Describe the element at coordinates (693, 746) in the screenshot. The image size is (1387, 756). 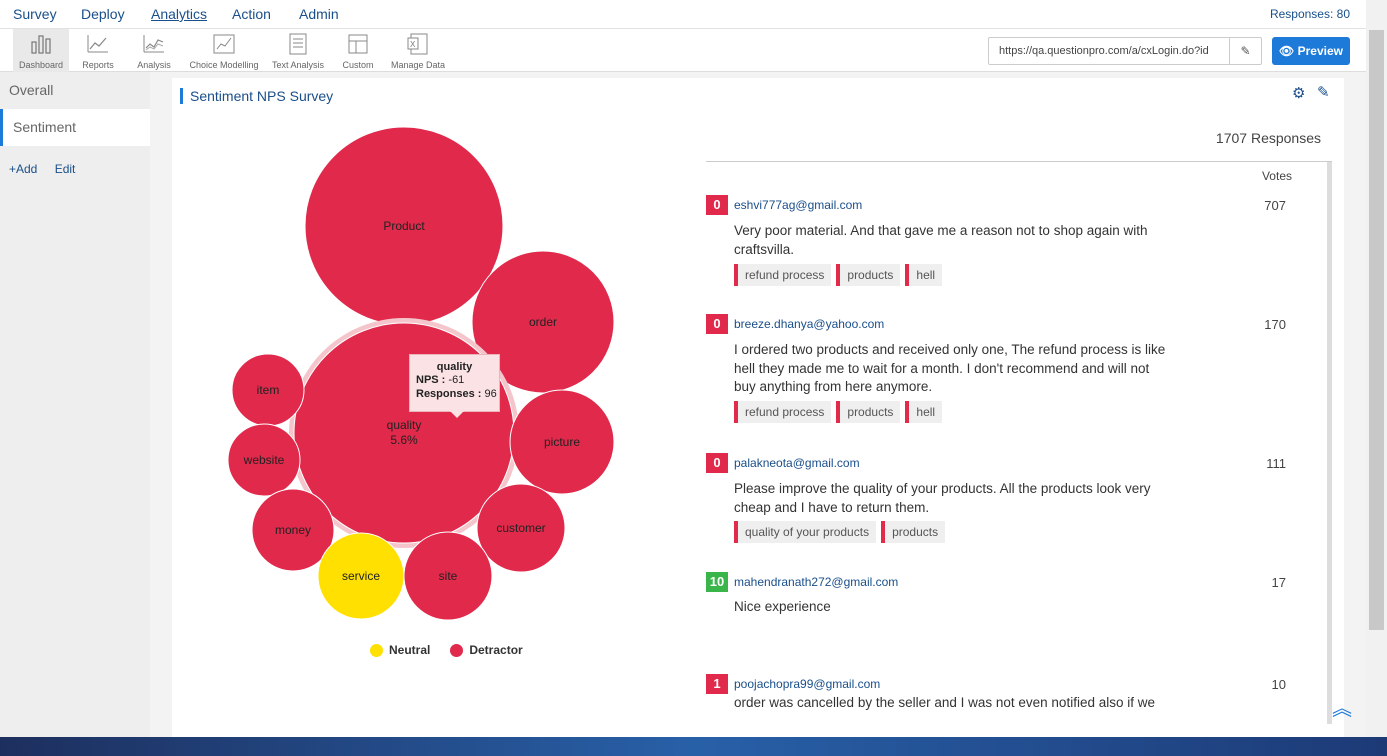
I see `taskbar` at that location.